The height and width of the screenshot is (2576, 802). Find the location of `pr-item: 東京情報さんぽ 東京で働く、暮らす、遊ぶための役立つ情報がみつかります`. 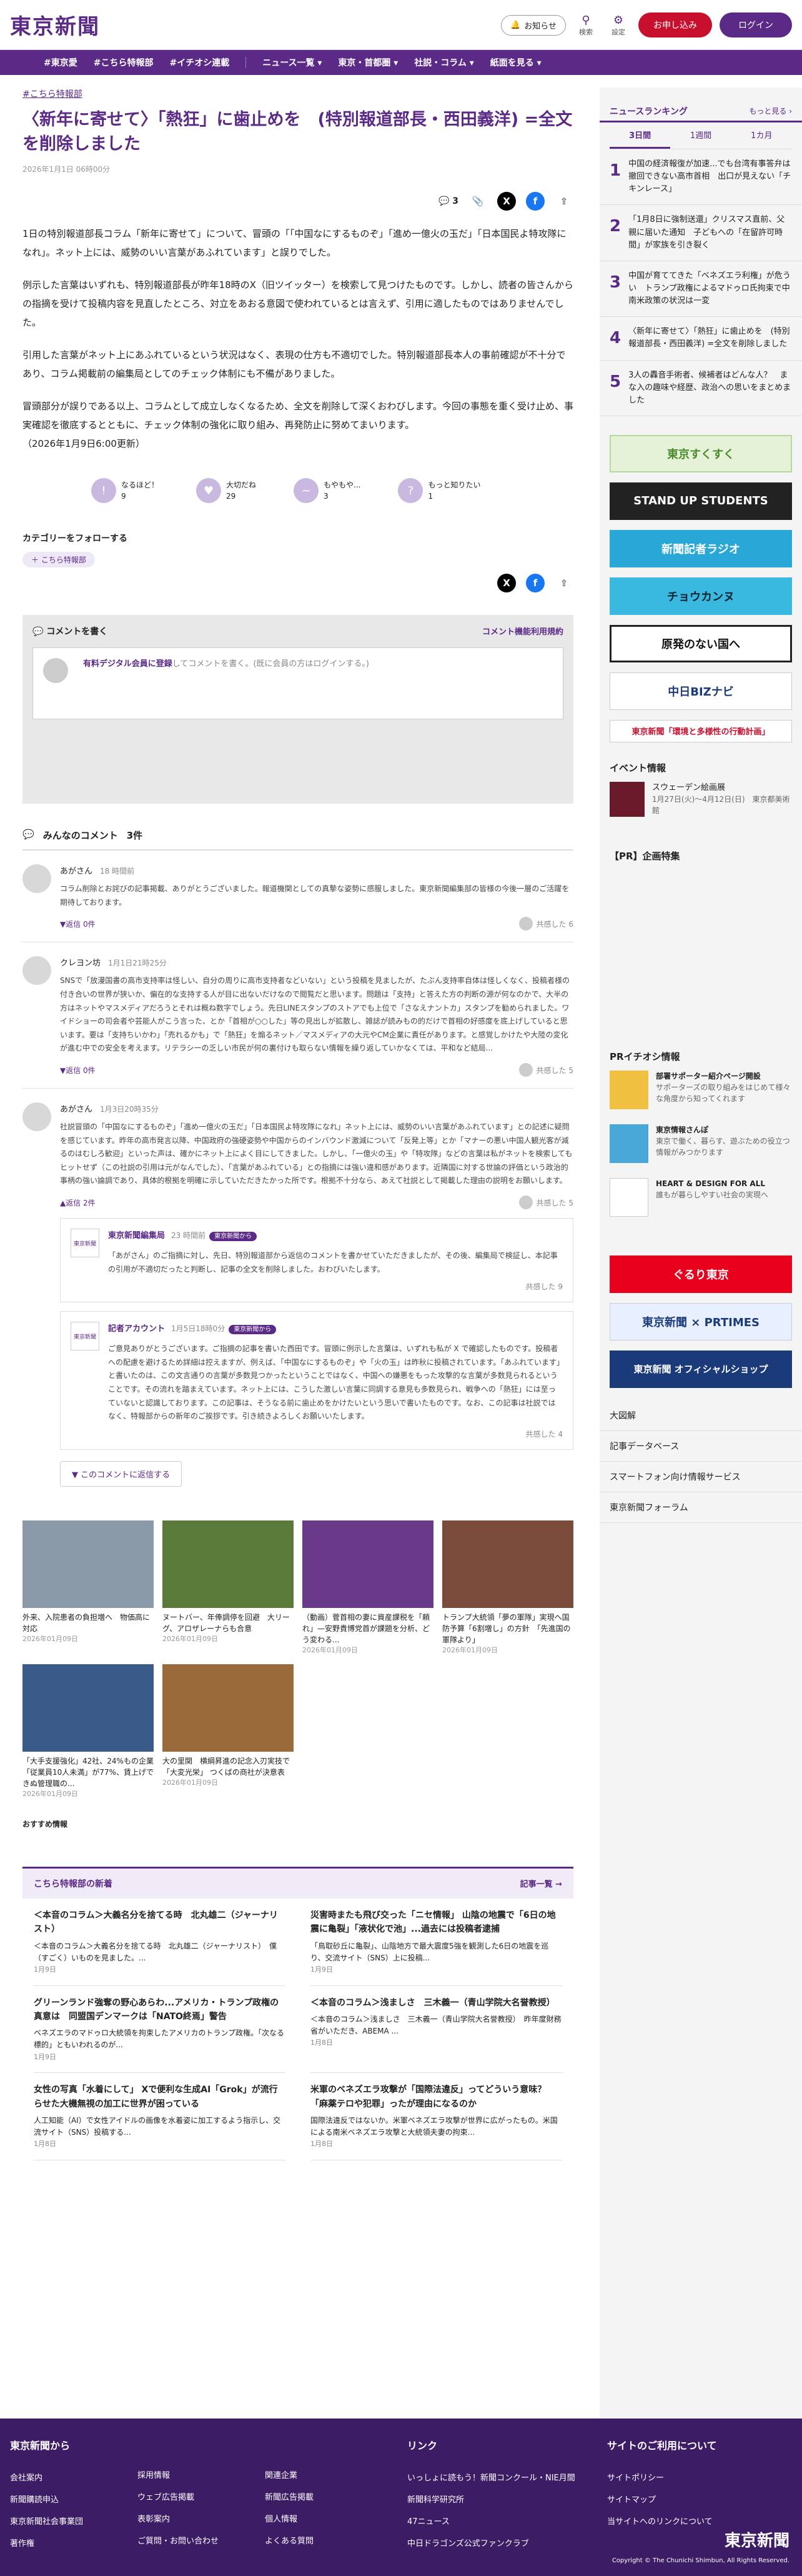

pr-item: 東京情報さんぽ 東京で働く、暮らす、遊ぶための役立つ情報がみつかります is located at coordinates (701, 1144).